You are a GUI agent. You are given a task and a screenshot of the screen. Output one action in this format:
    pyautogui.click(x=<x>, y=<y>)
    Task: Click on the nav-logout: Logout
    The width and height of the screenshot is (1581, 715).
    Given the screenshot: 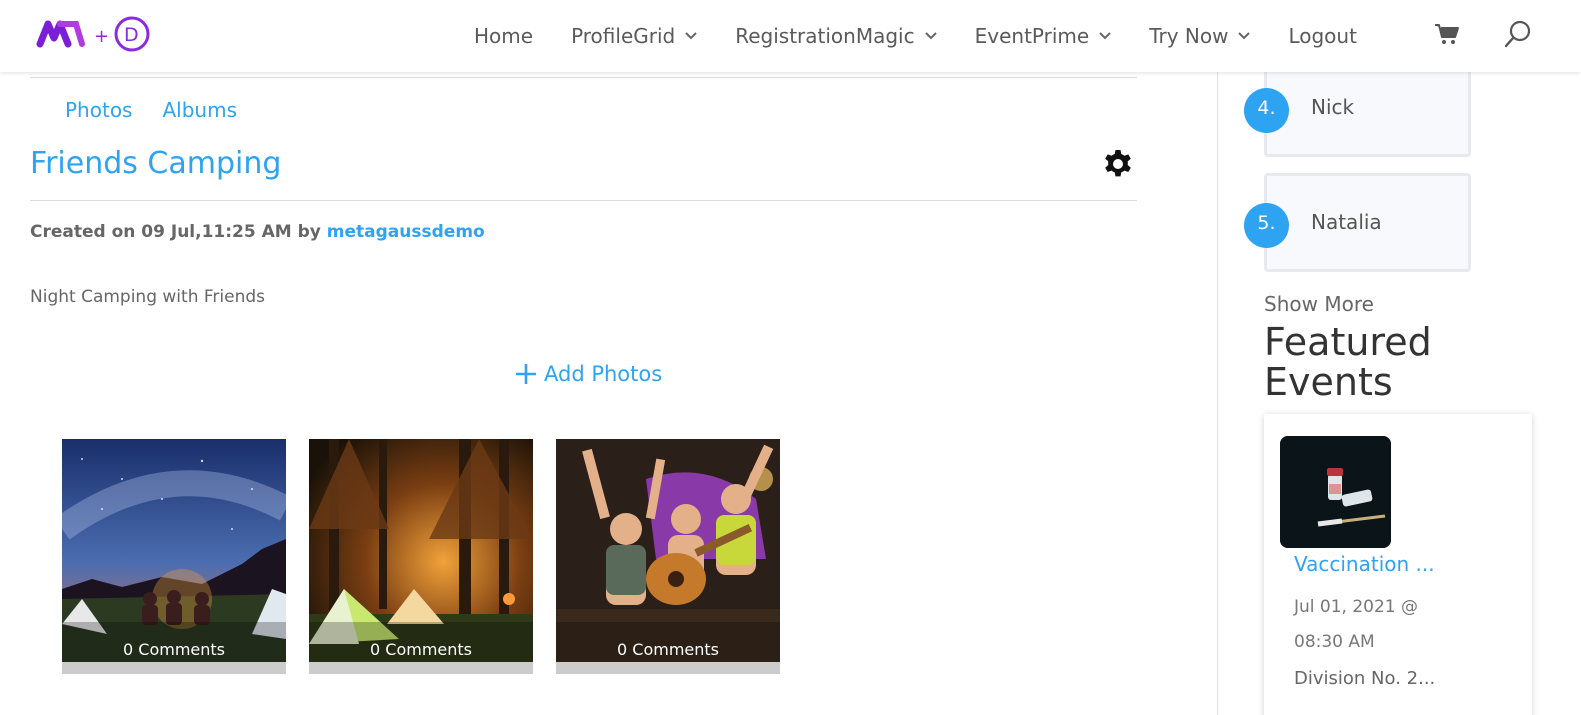 What is the action you would take?
    pyautogui.click(x=1322, y=36)
    